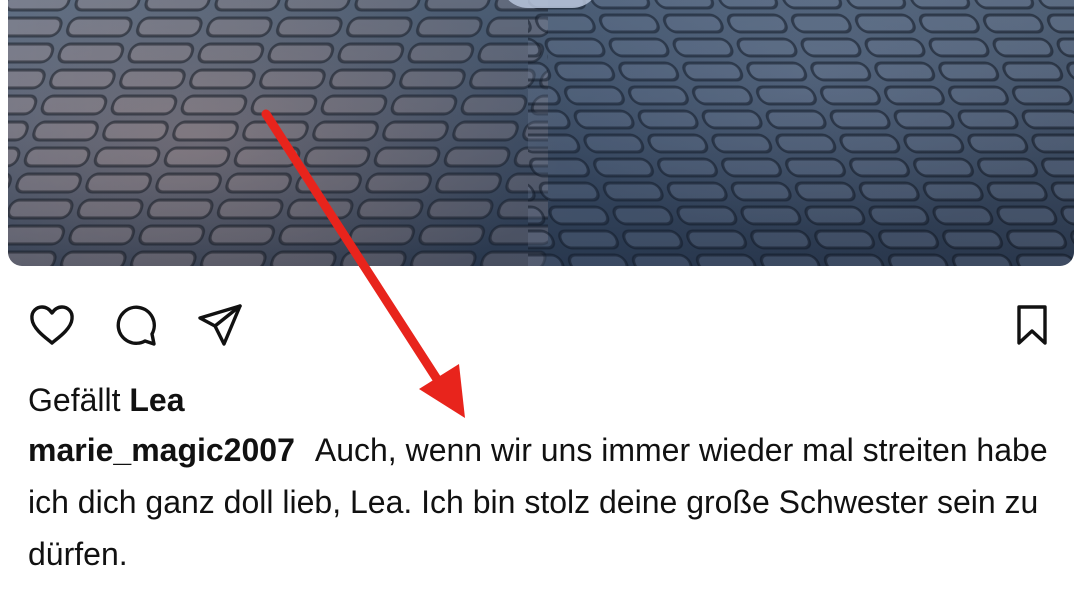 Image resolution: width=1084 pixels, height=602 pixels. I want to click on comment-button, so click(136, 325).